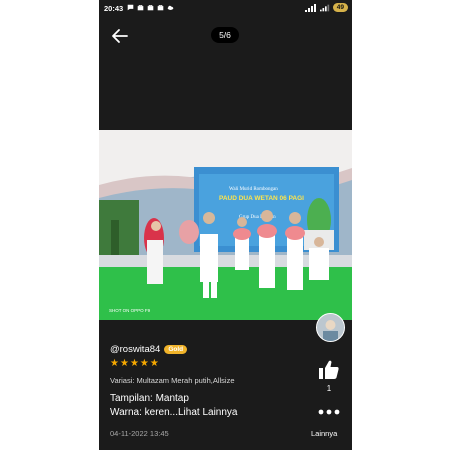 This screenshot has width=450, height=450. Describe the element at coordinates (135, 349) in the screenshot. I see `reviewer-username: @roswita84` at that location.